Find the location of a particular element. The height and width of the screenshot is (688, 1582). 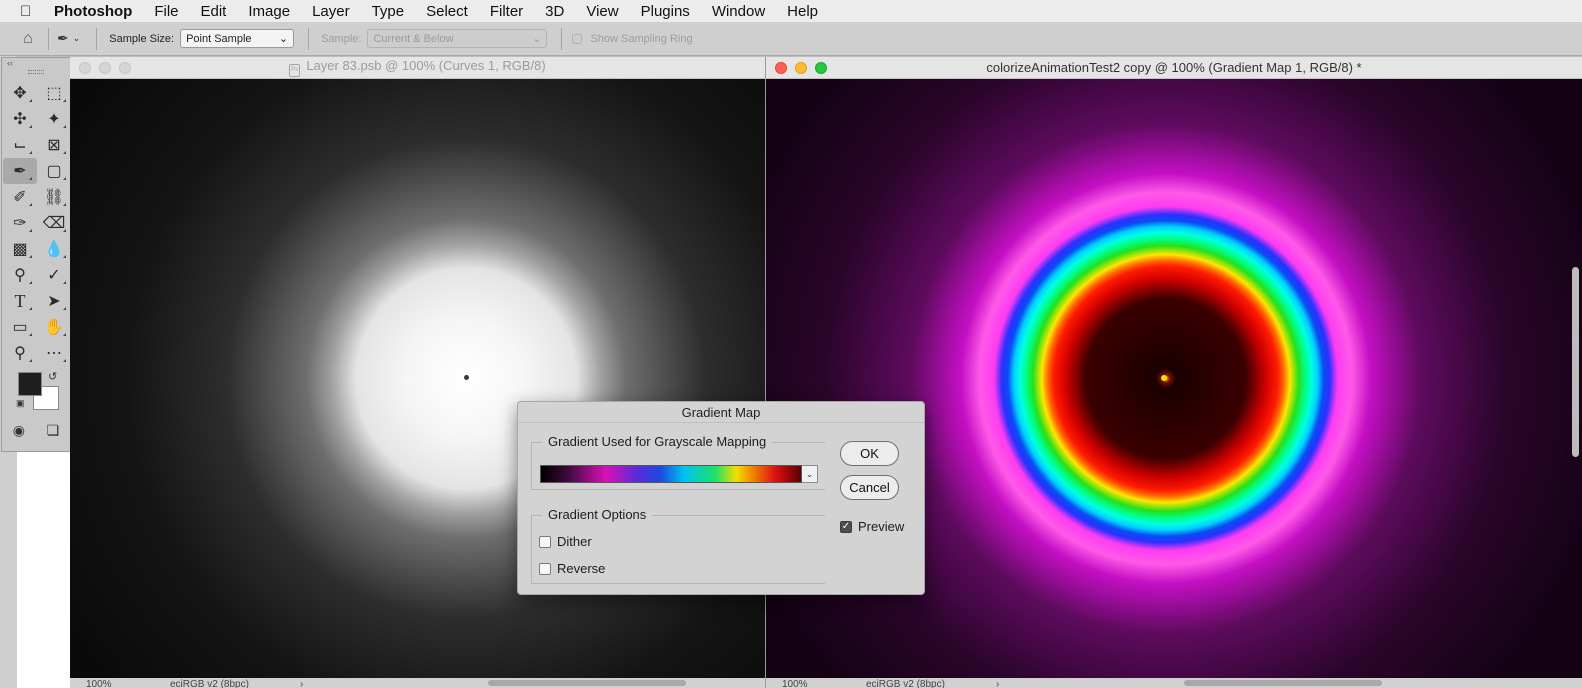

dither-option: Dither is located at coordinates (565, 541).